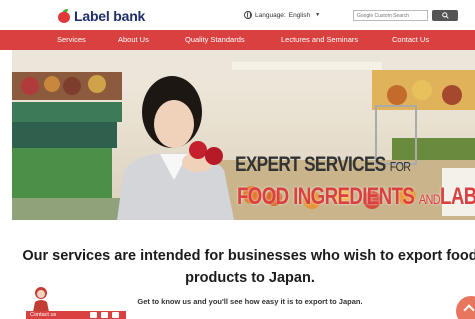  I want to click on contact-bar: Contact us, so click(76, 315).